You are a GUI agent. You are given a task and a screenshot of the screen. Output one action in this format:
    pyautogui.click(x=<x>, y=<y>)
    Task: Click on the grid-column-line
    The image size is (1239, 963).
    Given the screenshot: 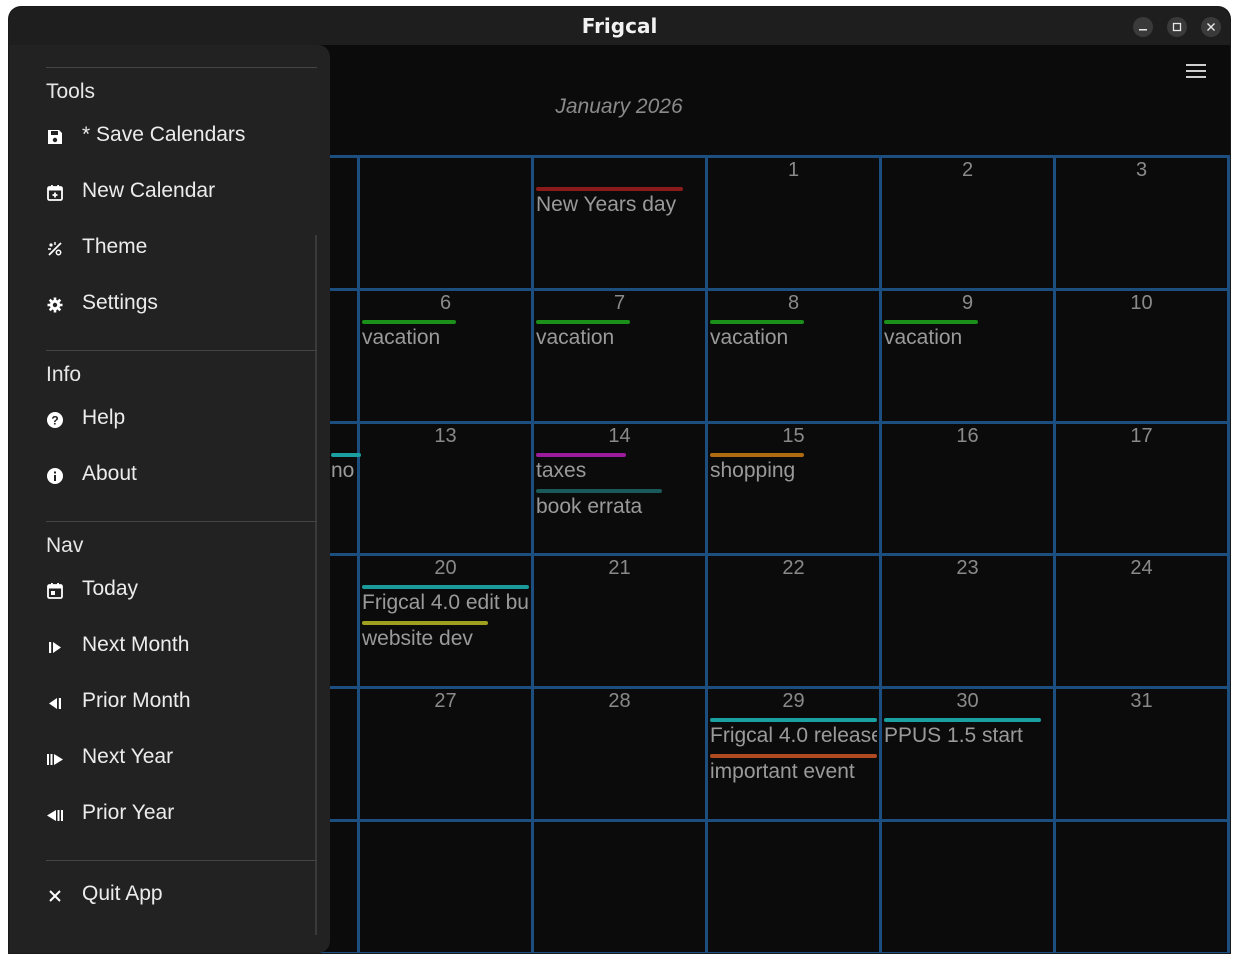 What is the action you would take?
    pyautogui.click(x=1228, y=554)
    